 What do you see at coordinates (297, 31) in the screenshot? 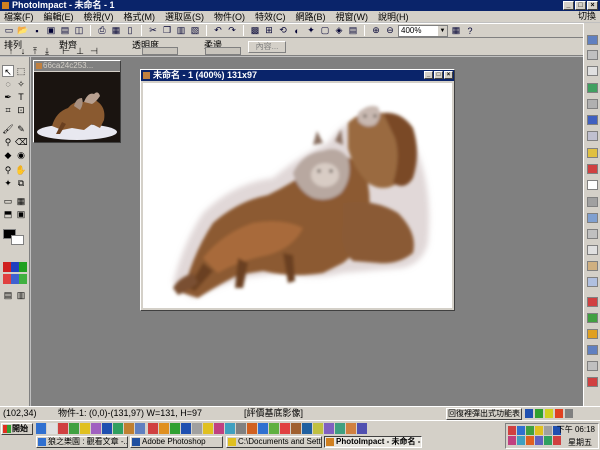
I see `color-icon: ◐` at bounding box center [297, 31].